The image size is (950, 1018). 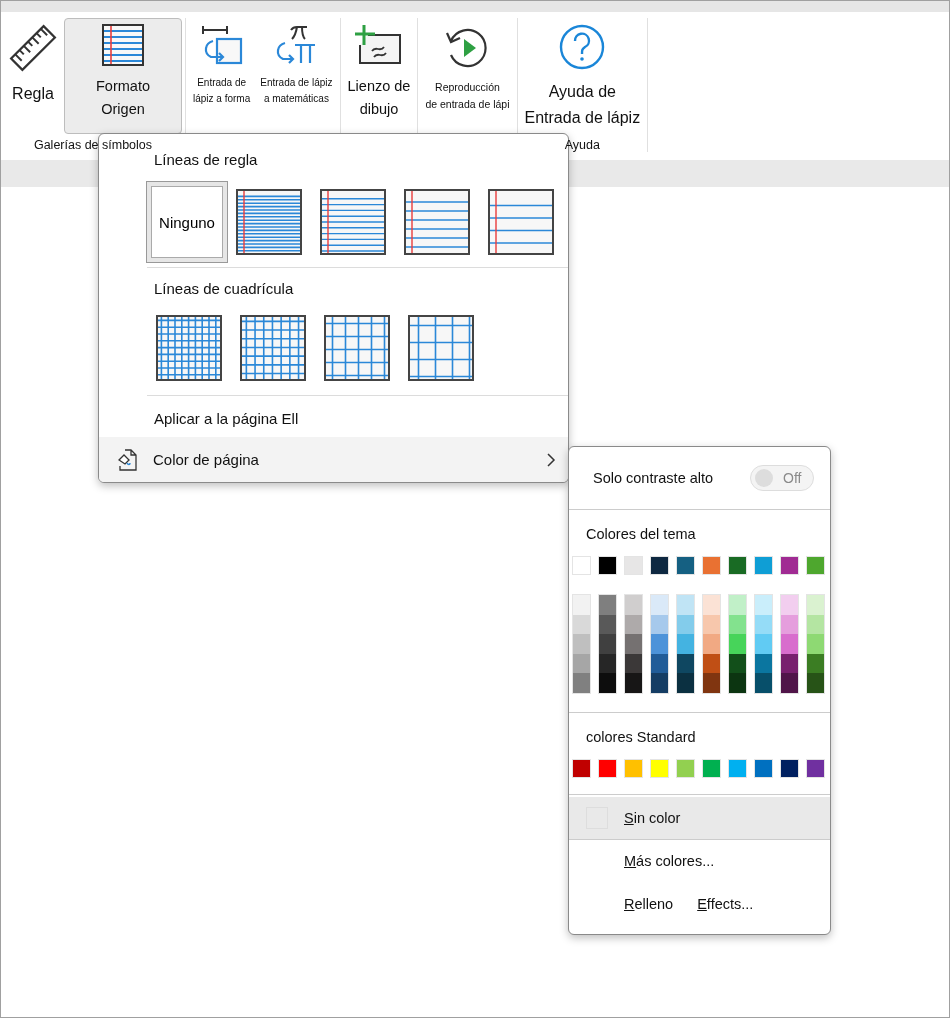 I want to click on ribbon-button: Regla, so click(x=33, y=76).